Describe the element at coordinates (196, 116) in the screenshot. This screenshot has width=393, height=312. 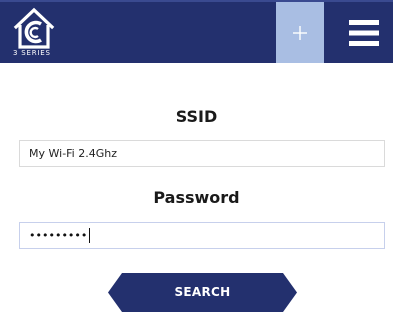
I see `ssid-label: SSID` at that location.